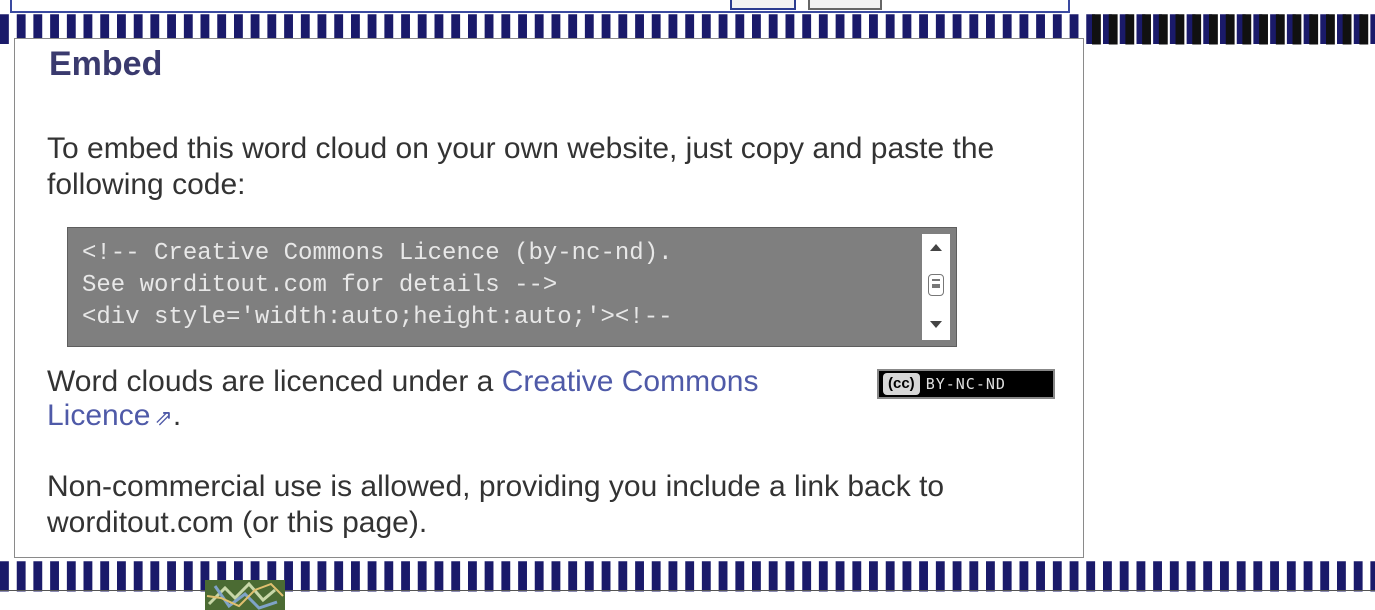  Describe the element at coordinates (936, 324) in the screenshot. I see `scroll-down-icon` at that location.